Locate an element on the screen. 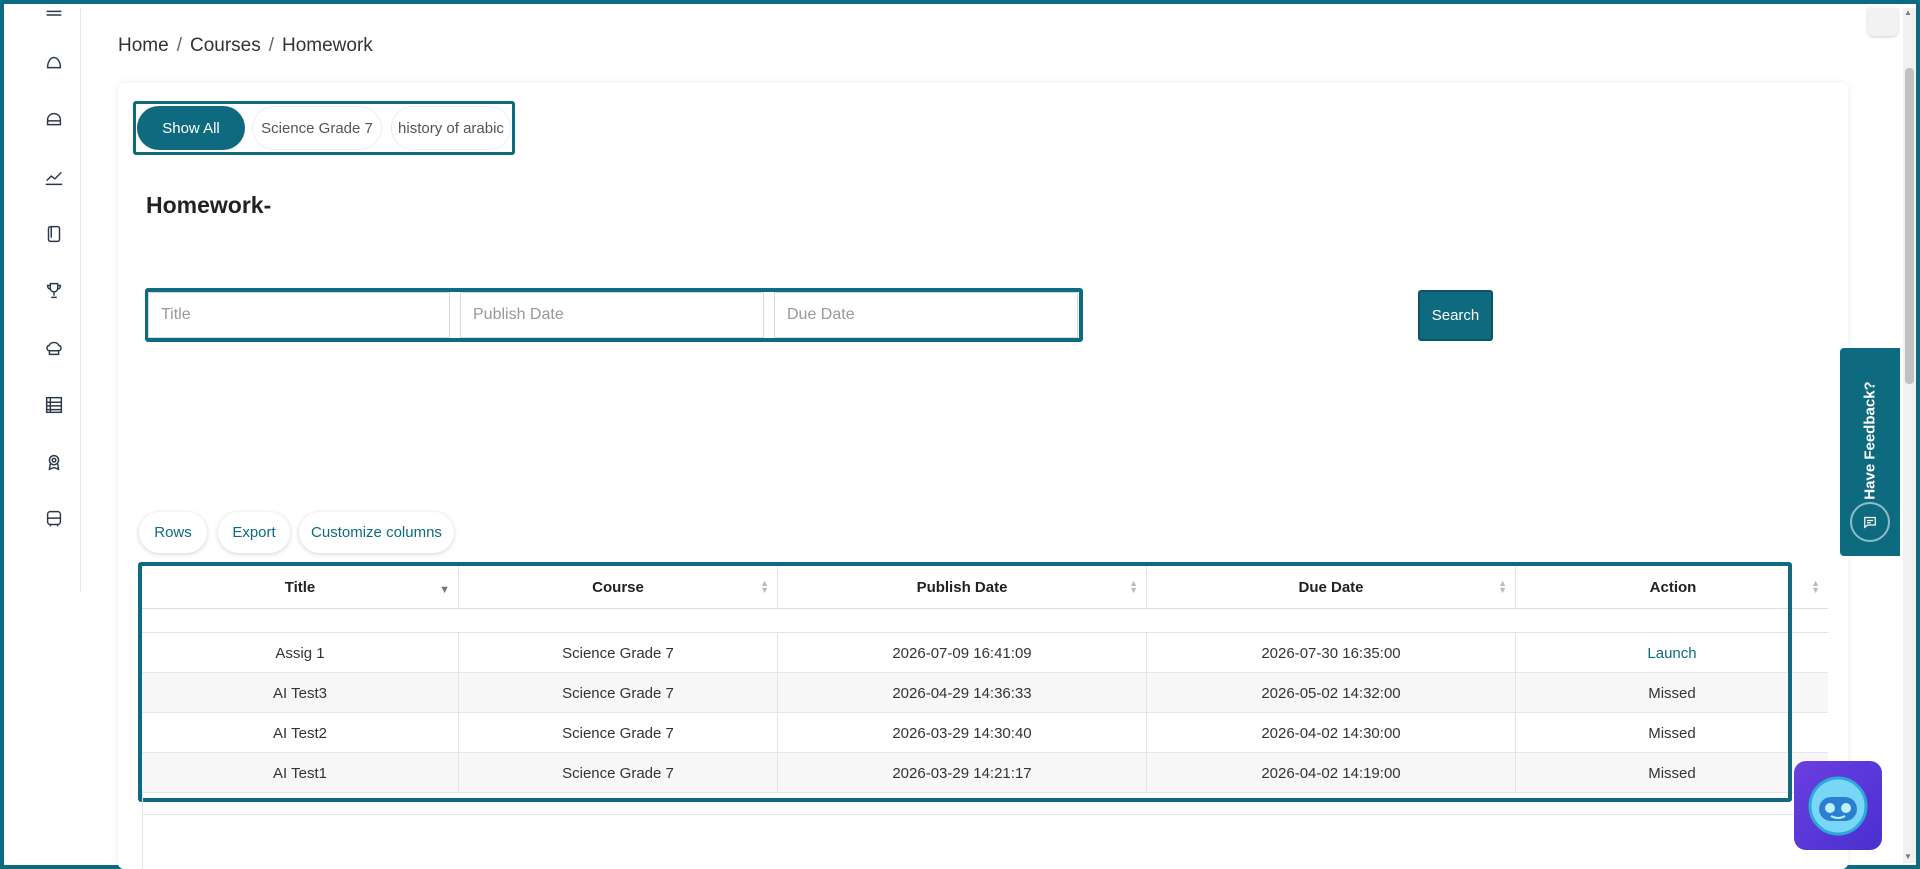  search-button: Search is located at coordinates (1455, 315).